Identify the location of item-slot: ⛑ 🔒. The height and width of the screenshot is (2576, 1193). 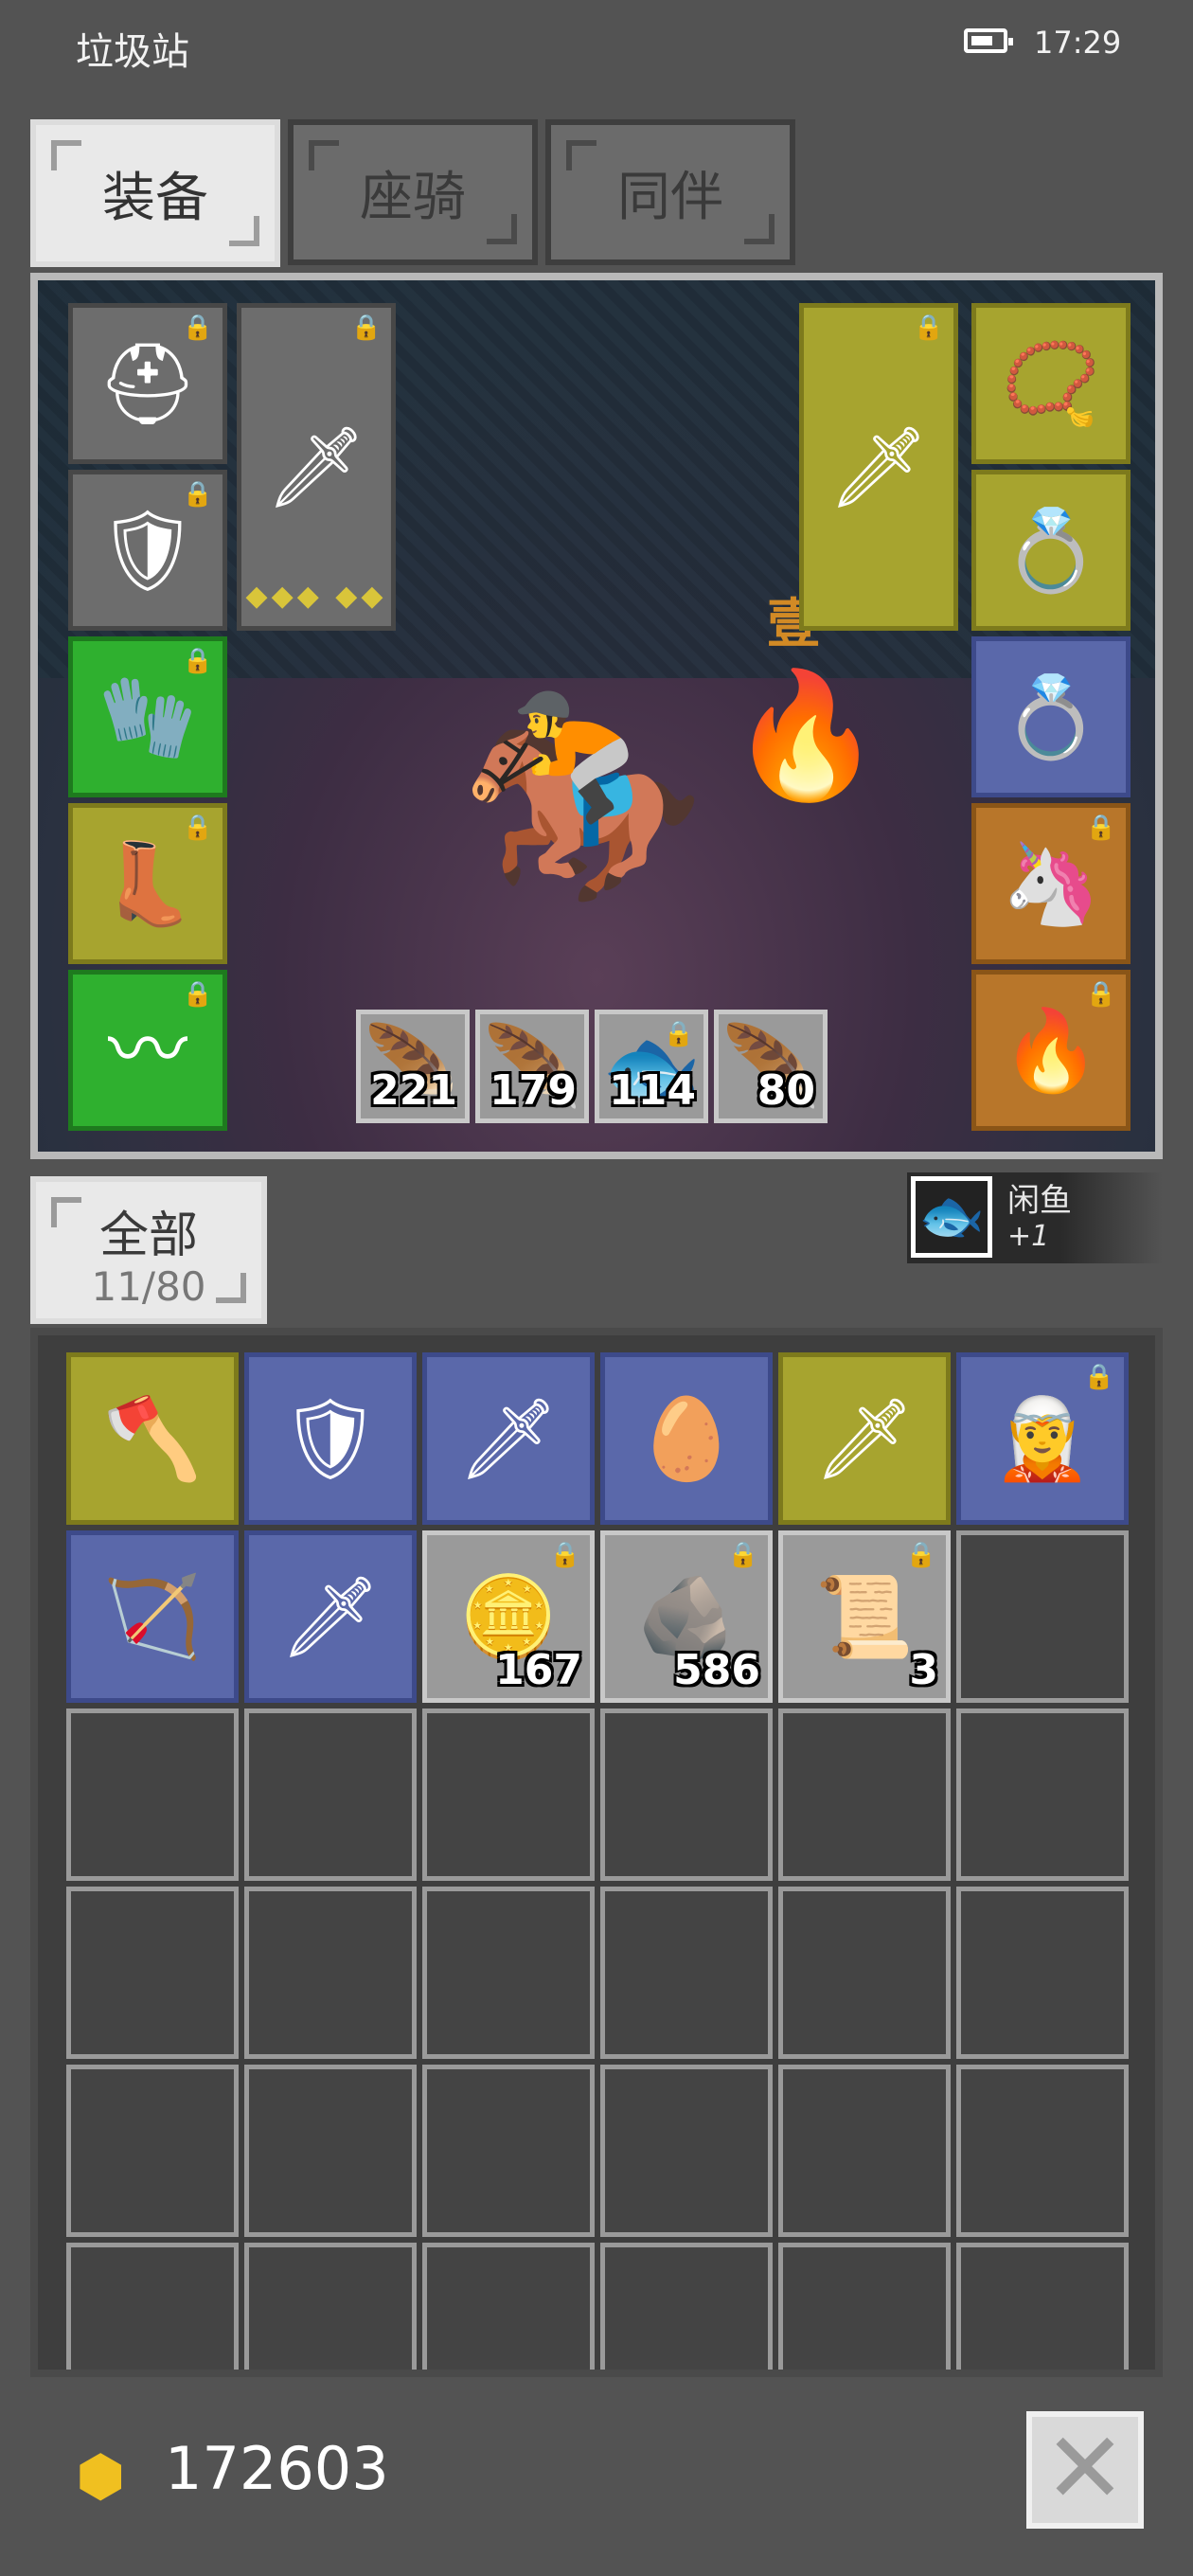
(147, 383).